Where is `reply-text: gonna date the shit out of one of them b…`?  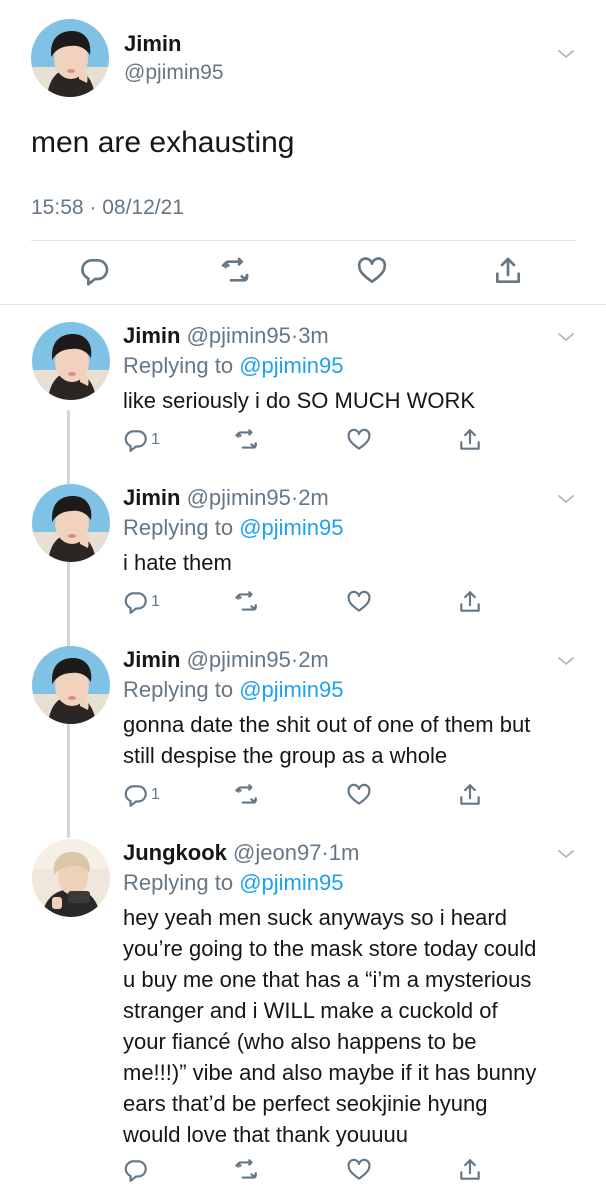
reply-text: gonna date the shit out of one of them b… is located at coordinates (327, 740).